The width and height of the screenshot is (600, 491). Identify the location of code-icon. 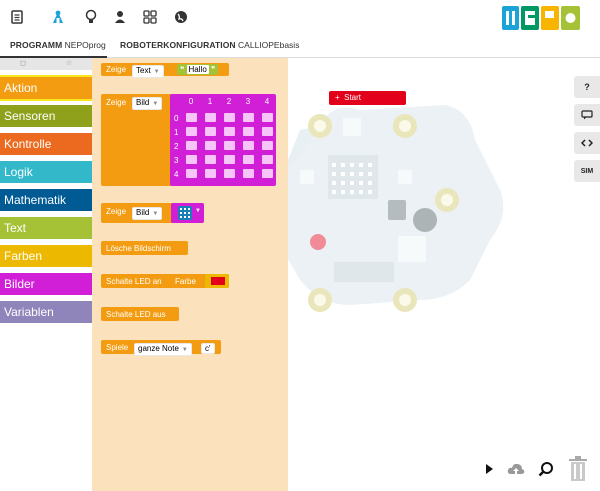
(587, 143).